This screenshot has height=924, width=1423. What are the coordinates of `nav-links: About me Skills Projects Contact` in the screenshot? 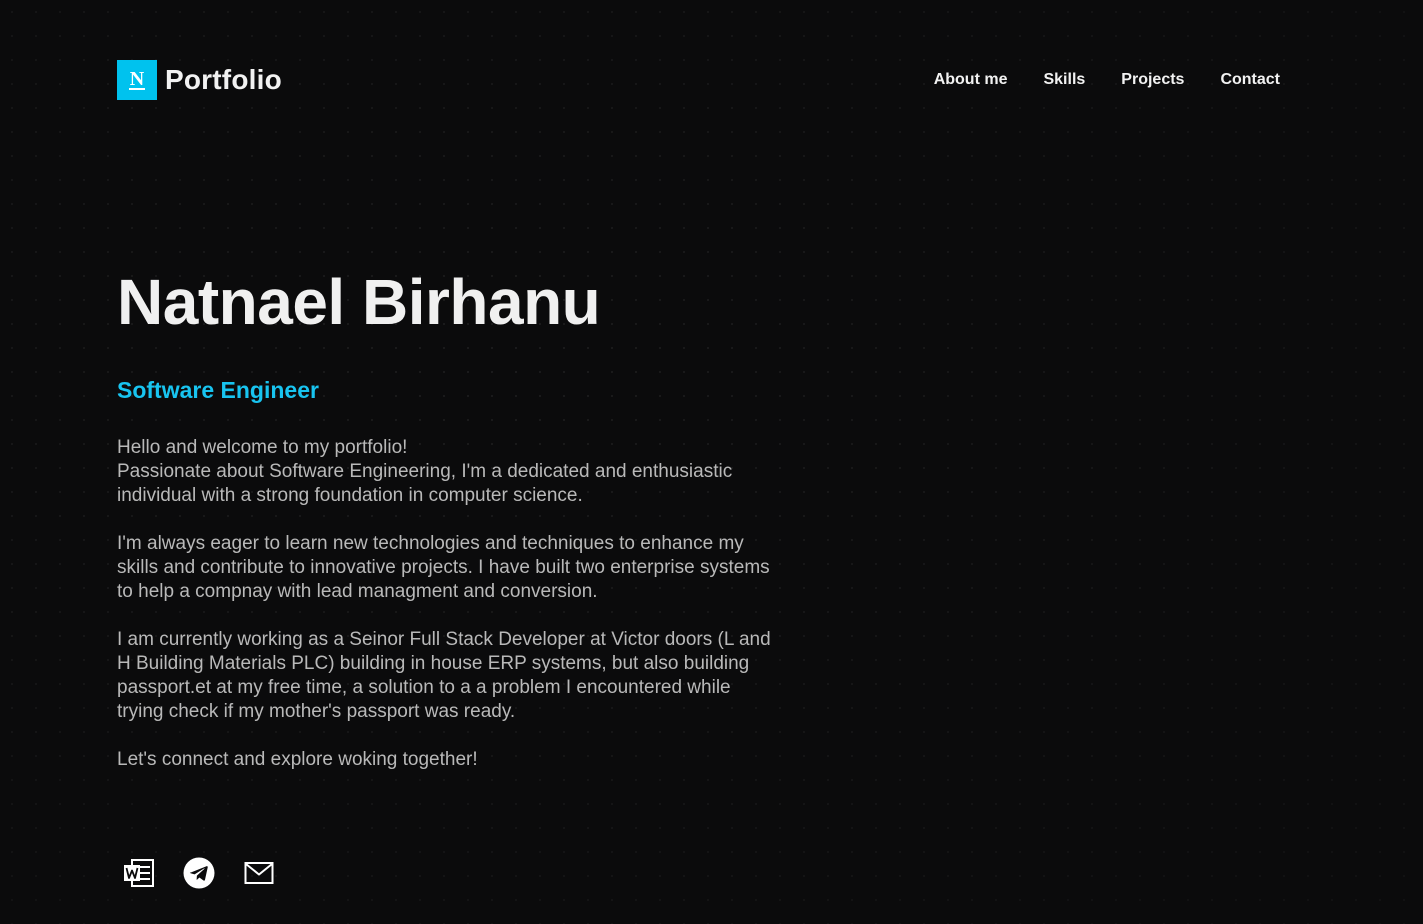 It's located at (1107, 80).